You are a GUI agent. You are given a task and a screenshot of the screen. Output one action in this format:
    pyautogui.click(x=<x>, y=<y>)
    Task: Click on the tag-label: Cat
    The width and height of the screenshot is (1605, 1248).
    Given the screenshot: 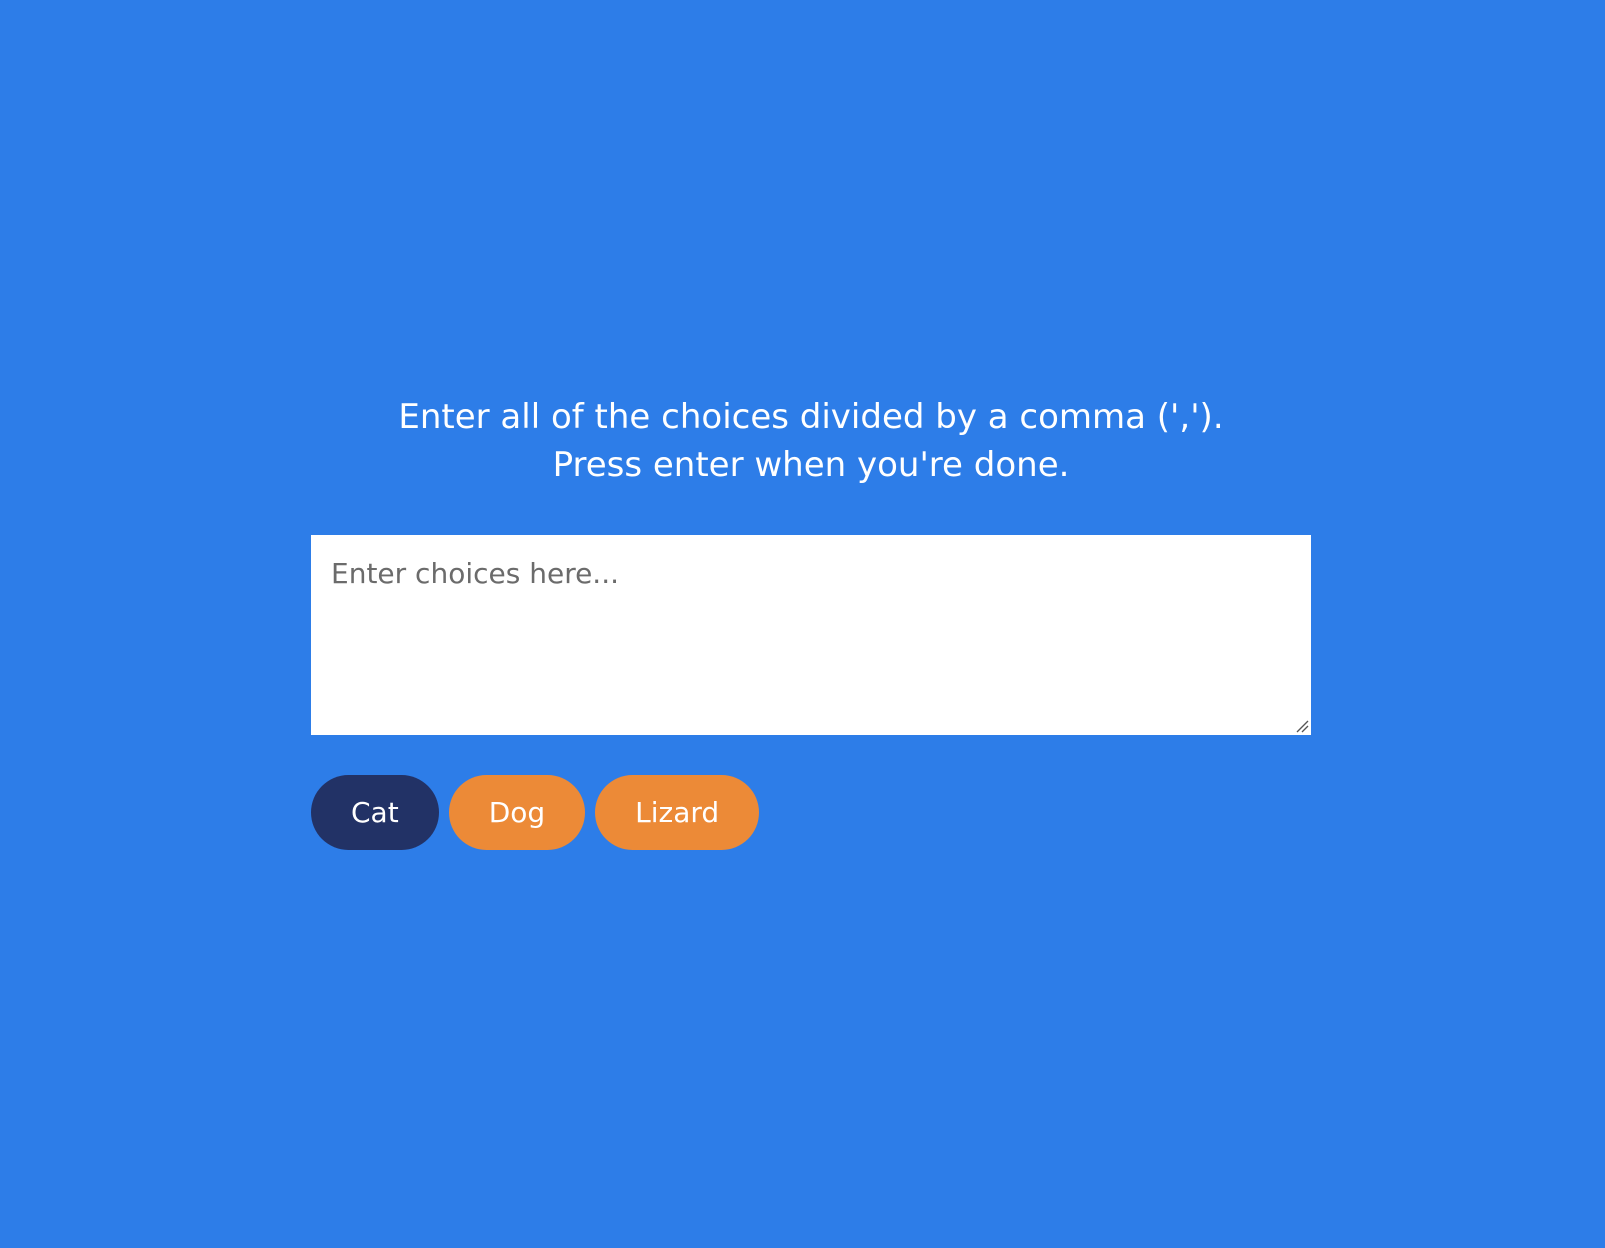 What is the action you would take?
    pyautogui.click(x=375, y=812)
    